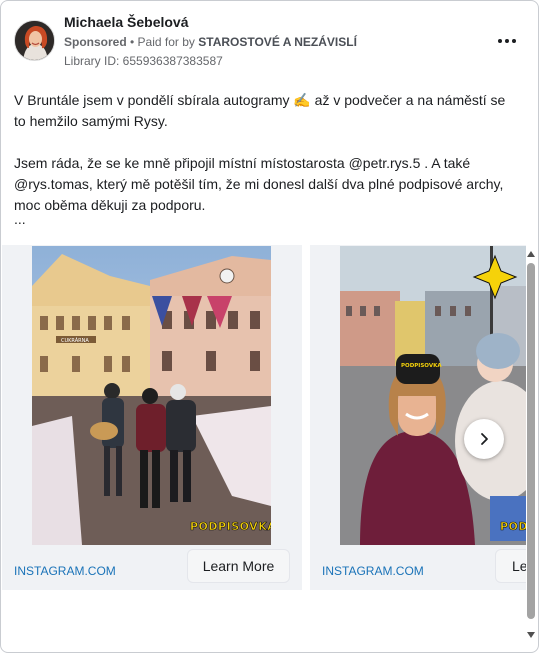 The image size is (539, 653). Describe the element at coordinates (143, 61) in the screenshot. I see `library-id: Library ID: 655936387383587` at that location.